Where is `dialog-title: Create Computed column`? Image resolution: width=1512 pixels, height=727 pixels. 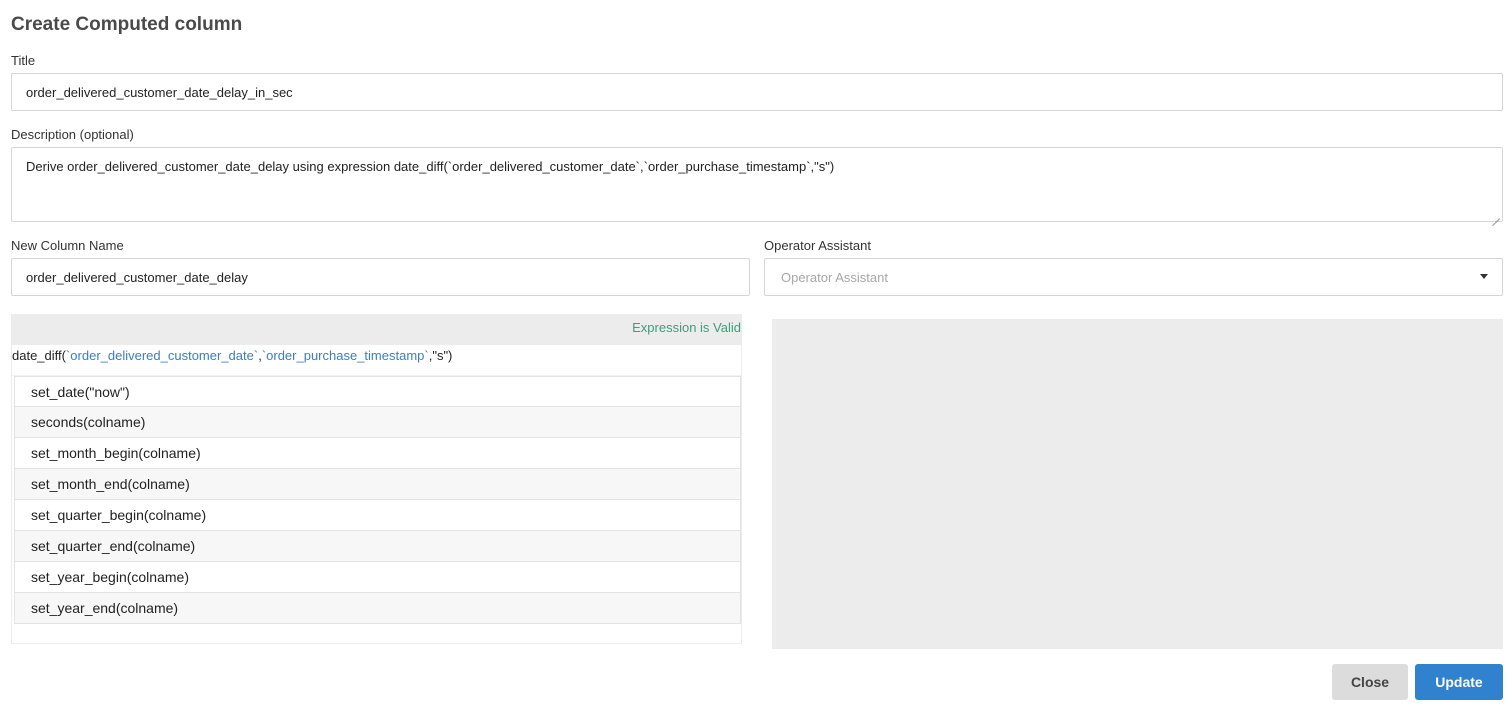 dialog-title: Create Computed column is located at coordinates (127, 24).